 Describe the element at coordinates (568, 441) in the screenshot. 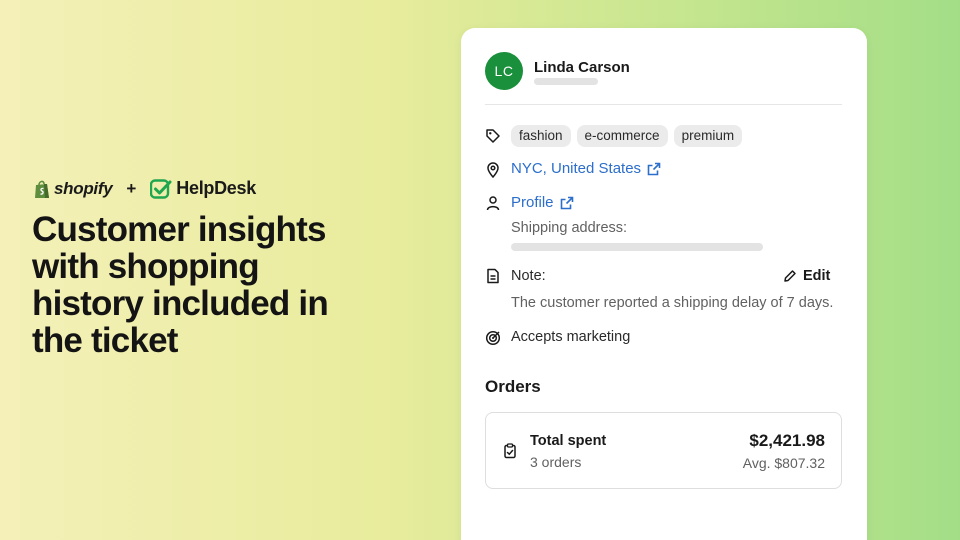

I see `total-spent-label: Total spent` at that location.